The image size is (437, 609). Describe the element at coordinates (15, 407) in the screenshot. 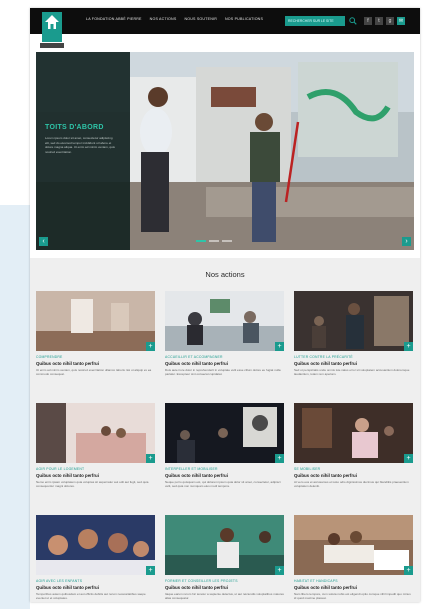

I see `page-backdrop` at that location.